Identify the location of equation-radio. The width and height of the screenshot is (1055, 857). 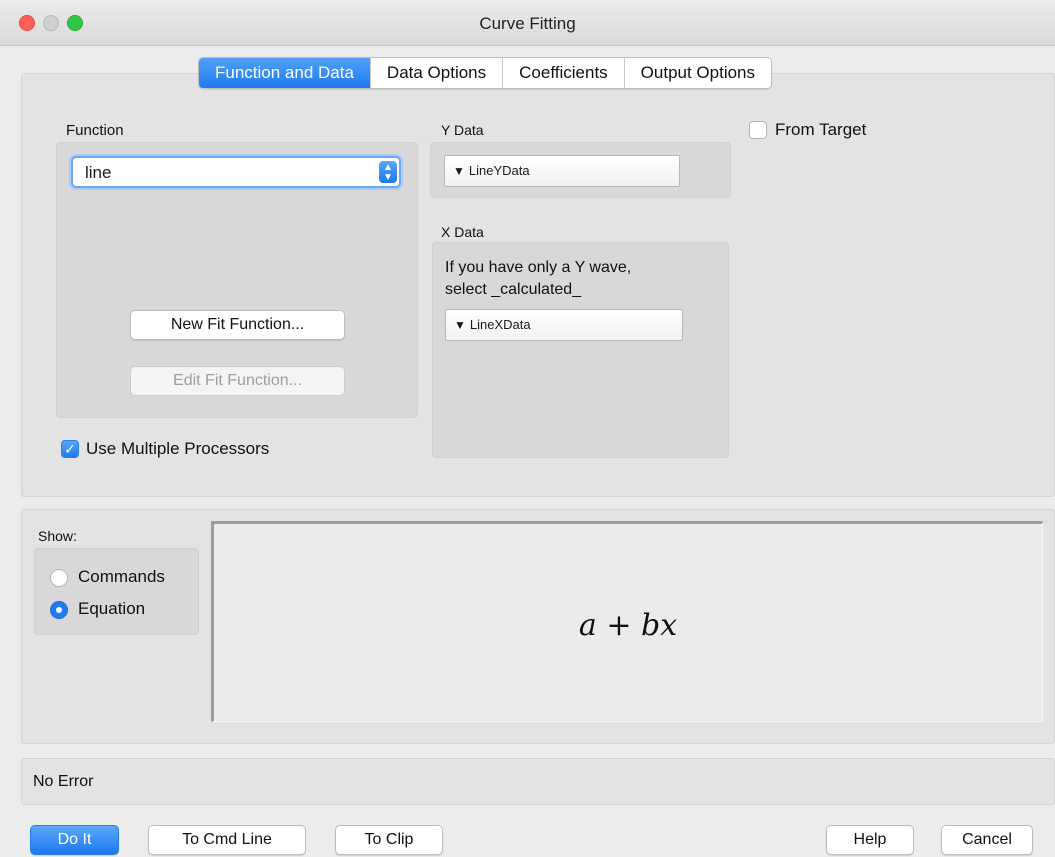
(59, 610).